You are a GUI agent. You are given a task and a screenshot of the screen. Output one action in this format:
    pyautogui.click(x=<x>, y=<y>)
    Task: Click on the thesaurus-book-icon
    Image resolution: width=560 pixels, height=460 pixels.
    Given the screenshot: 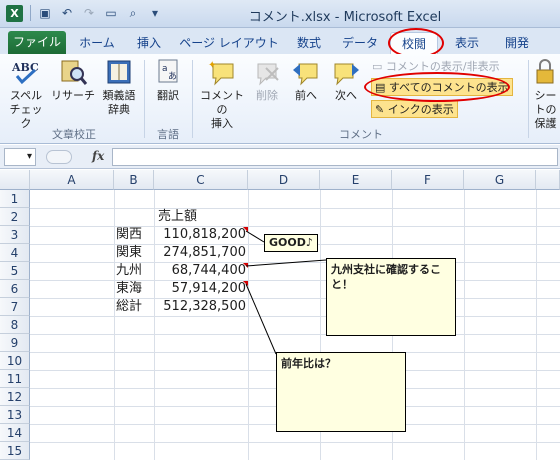 What is the action you would take?
    pyautogui.click(x=119, y=72)
    